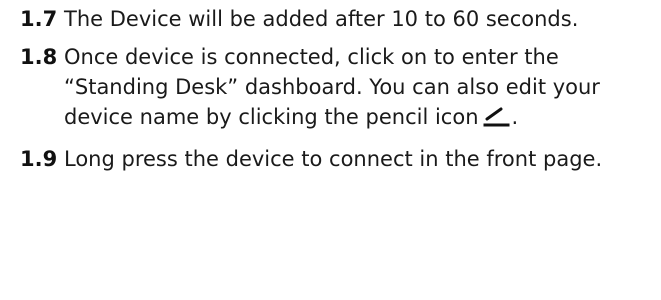  I want to click on step-number: 1.7, so click(39, 19).